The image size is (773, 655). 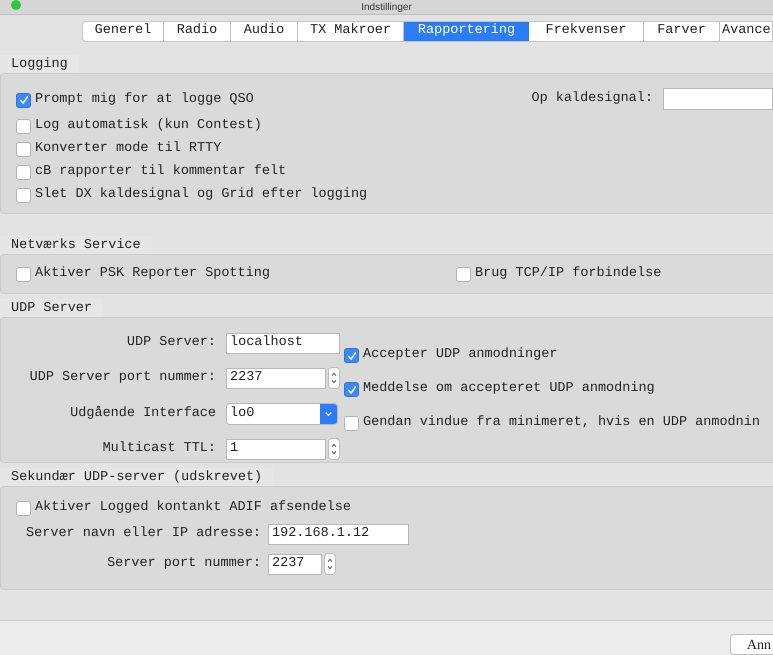 I want to click on tab: Avance, so click(x=746, y=31).